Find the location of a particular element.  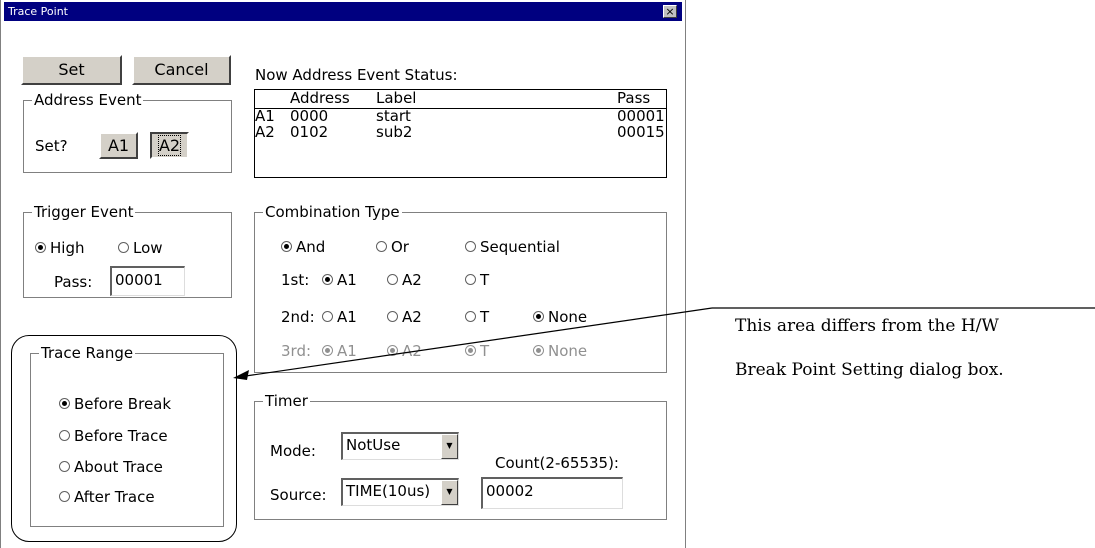

a1-toggle-label: A1 is located at coordinates (118, 145).